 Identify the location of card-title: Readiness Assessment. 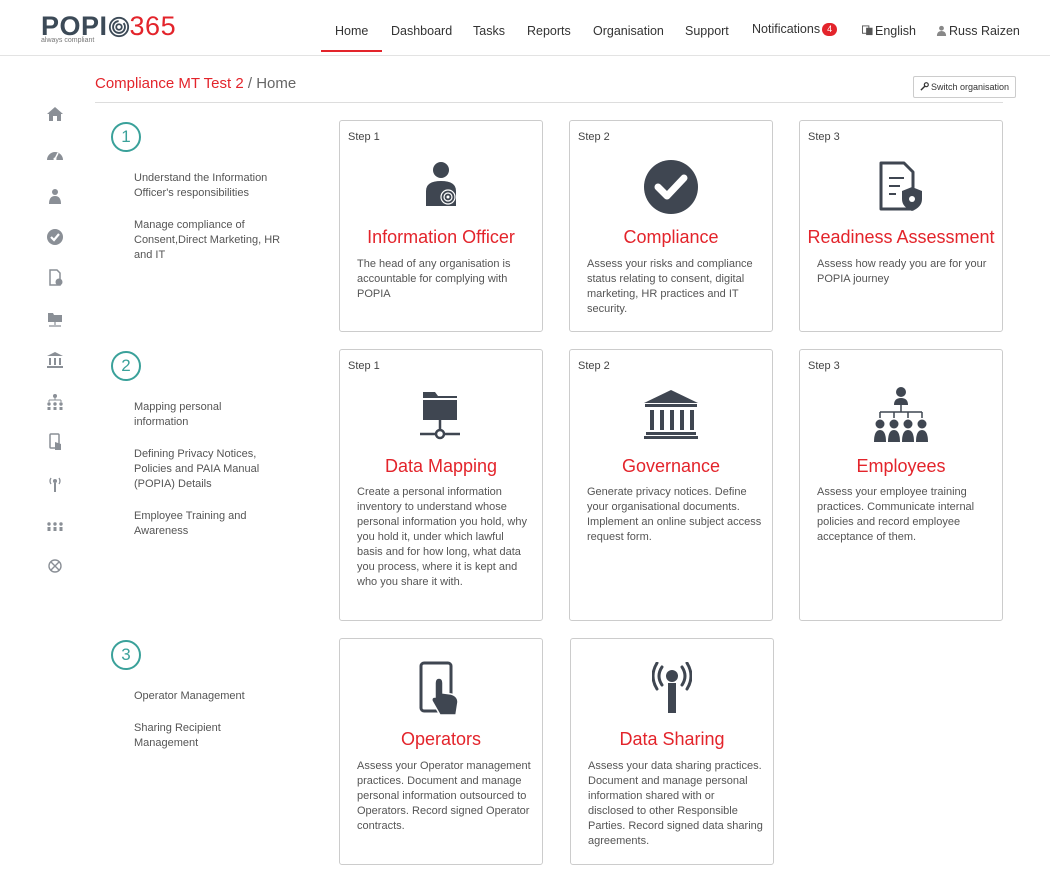
(901, 237).